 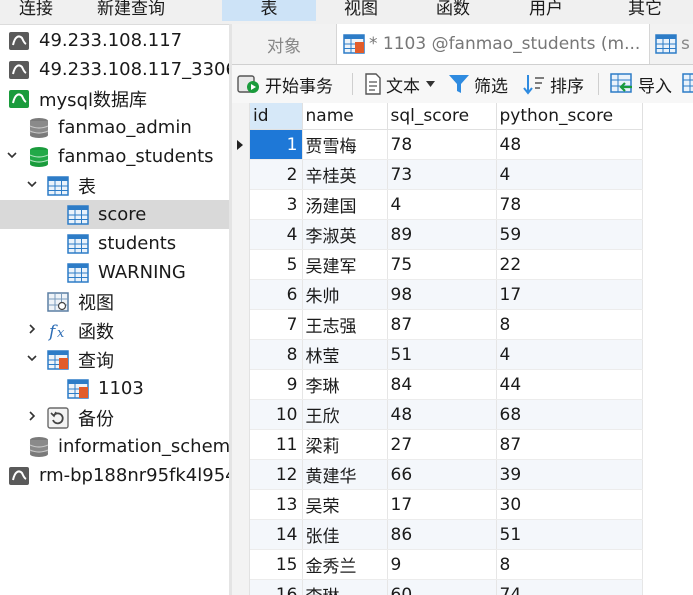 I want to click on cell-sql-score: 51, so click(x=442, y=354).